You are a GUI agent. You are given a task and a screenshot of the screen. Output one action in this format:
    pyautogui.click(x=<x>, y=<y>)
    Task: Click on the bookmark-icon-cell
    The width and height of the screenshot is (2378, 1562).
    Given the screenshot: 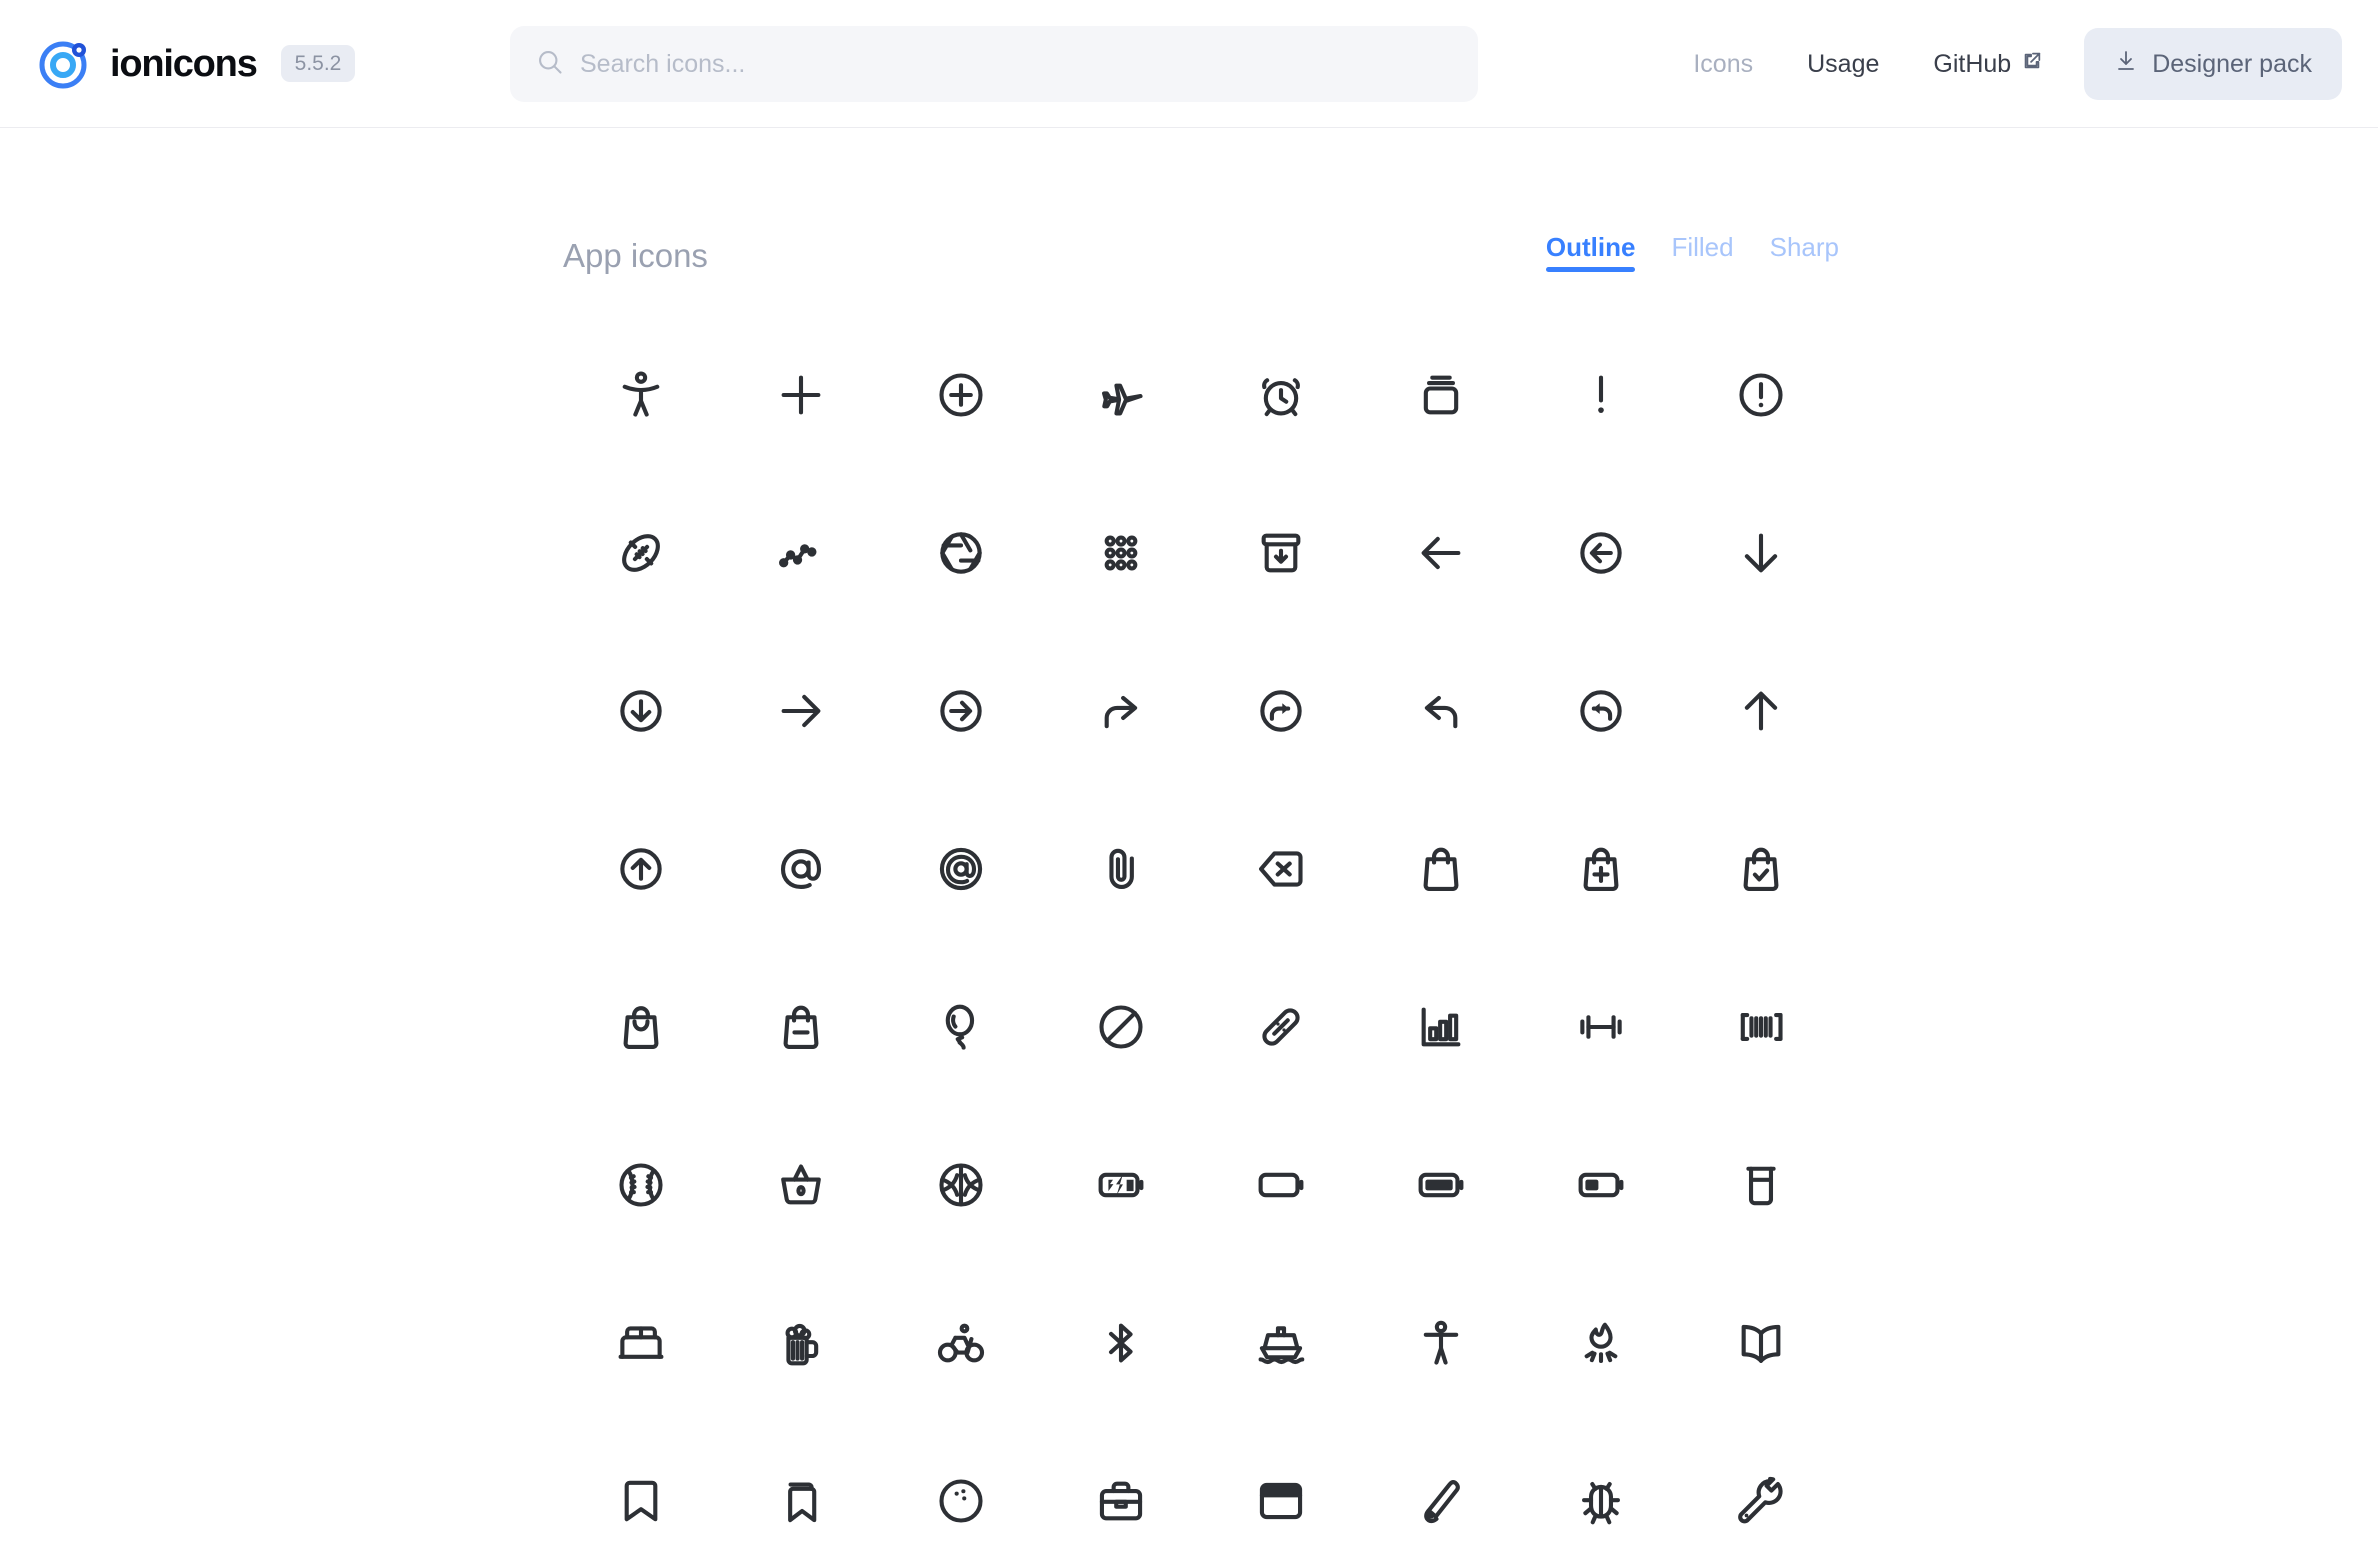 What is the action you would take?
    pyautogui.click(x=641, y=1492)
    